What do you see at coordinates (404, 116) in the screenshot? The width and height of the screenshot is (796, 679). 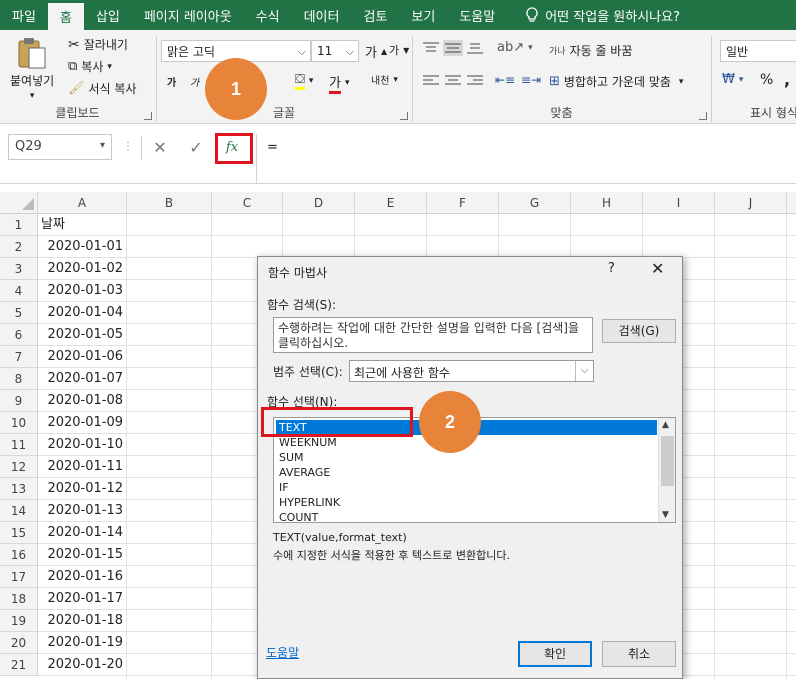 I see `font-launcher-icon` at bounding box center [404, 116].